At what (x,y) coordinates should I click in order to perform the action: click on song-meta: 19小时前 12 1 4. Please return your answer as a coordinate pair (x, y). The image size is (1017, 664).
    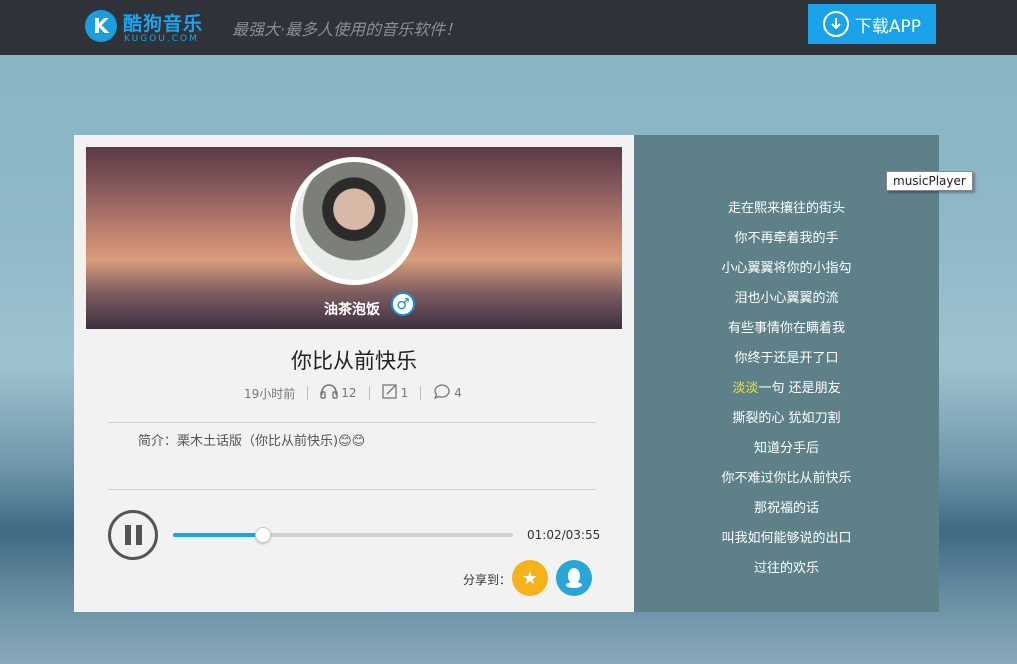
    Looking at the image, I should click on (353, 393).